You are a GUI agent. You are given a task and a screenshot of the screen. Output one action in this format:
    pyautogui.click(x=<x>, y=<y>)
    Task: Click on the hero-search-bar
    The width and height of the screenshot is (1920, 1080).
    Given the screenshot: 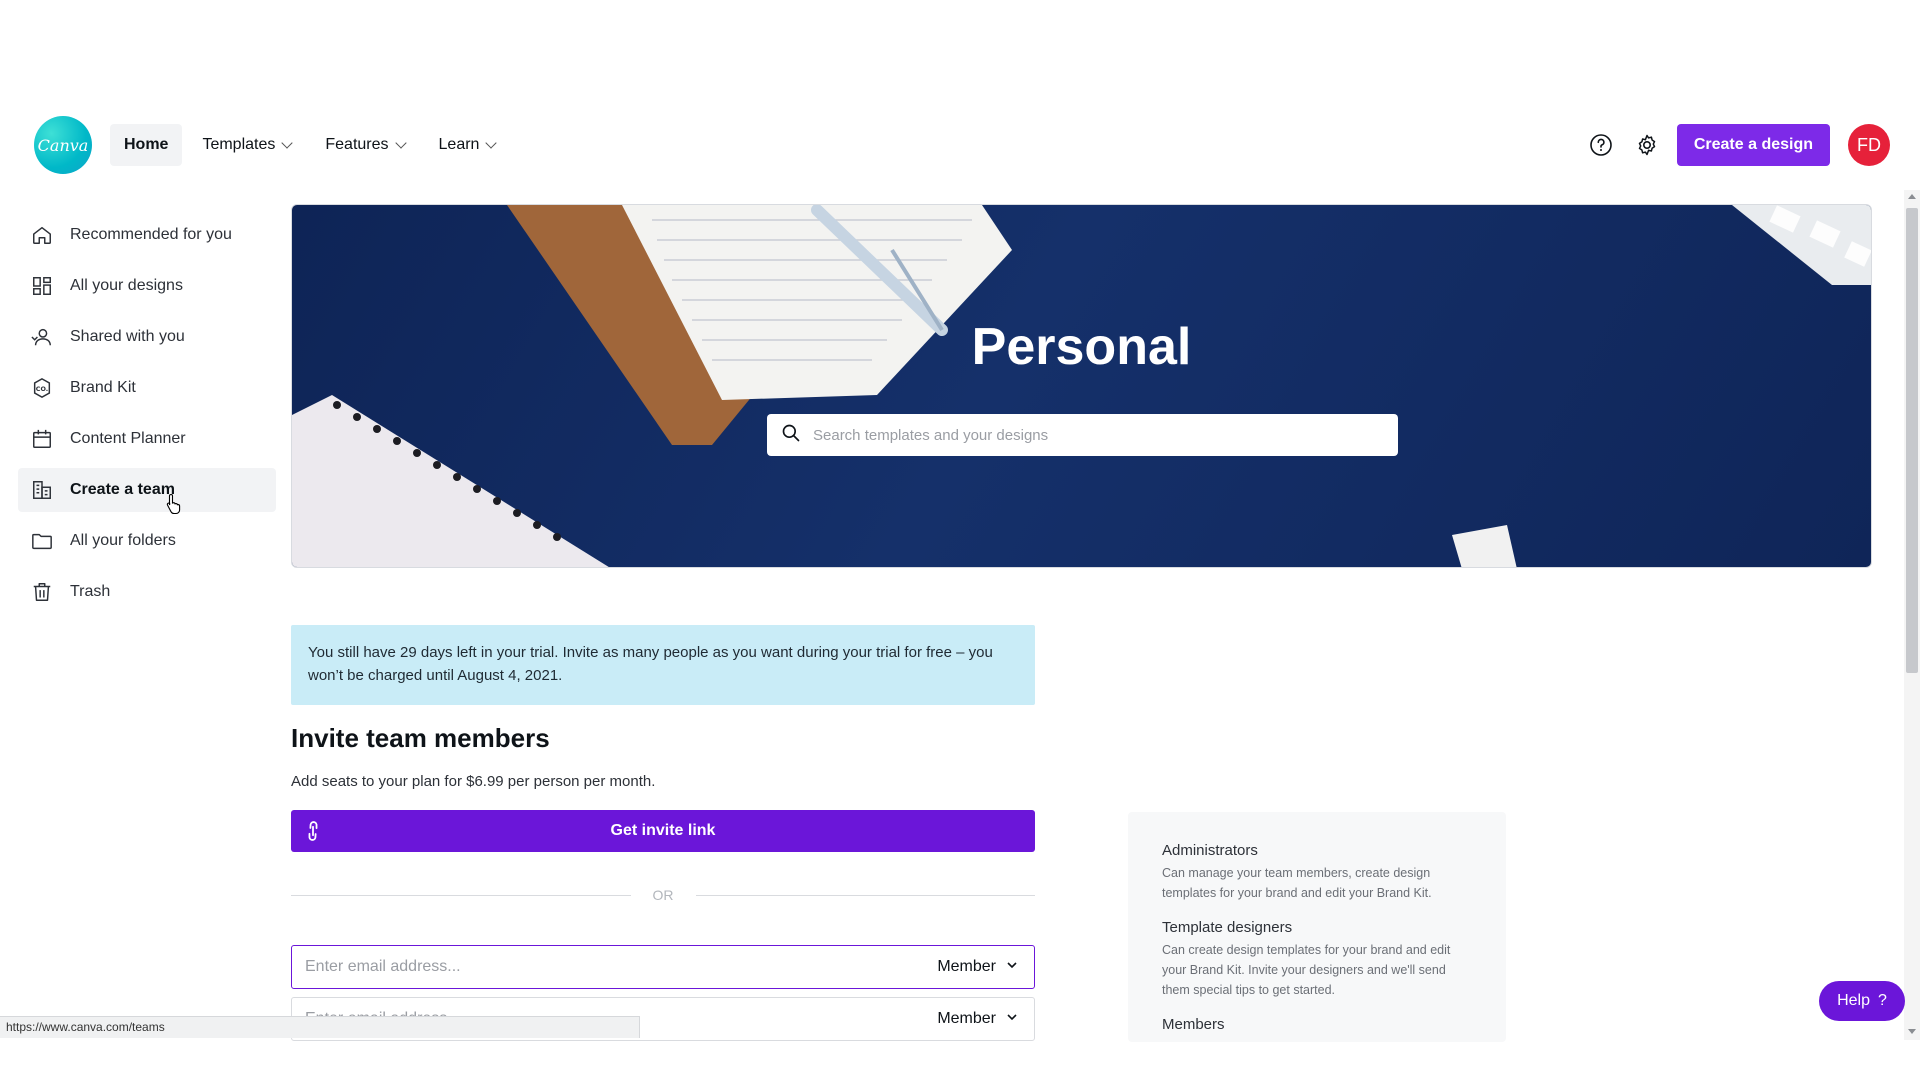 What is the action you would take?
    pyautogui.click(x=1082, y=435)
    